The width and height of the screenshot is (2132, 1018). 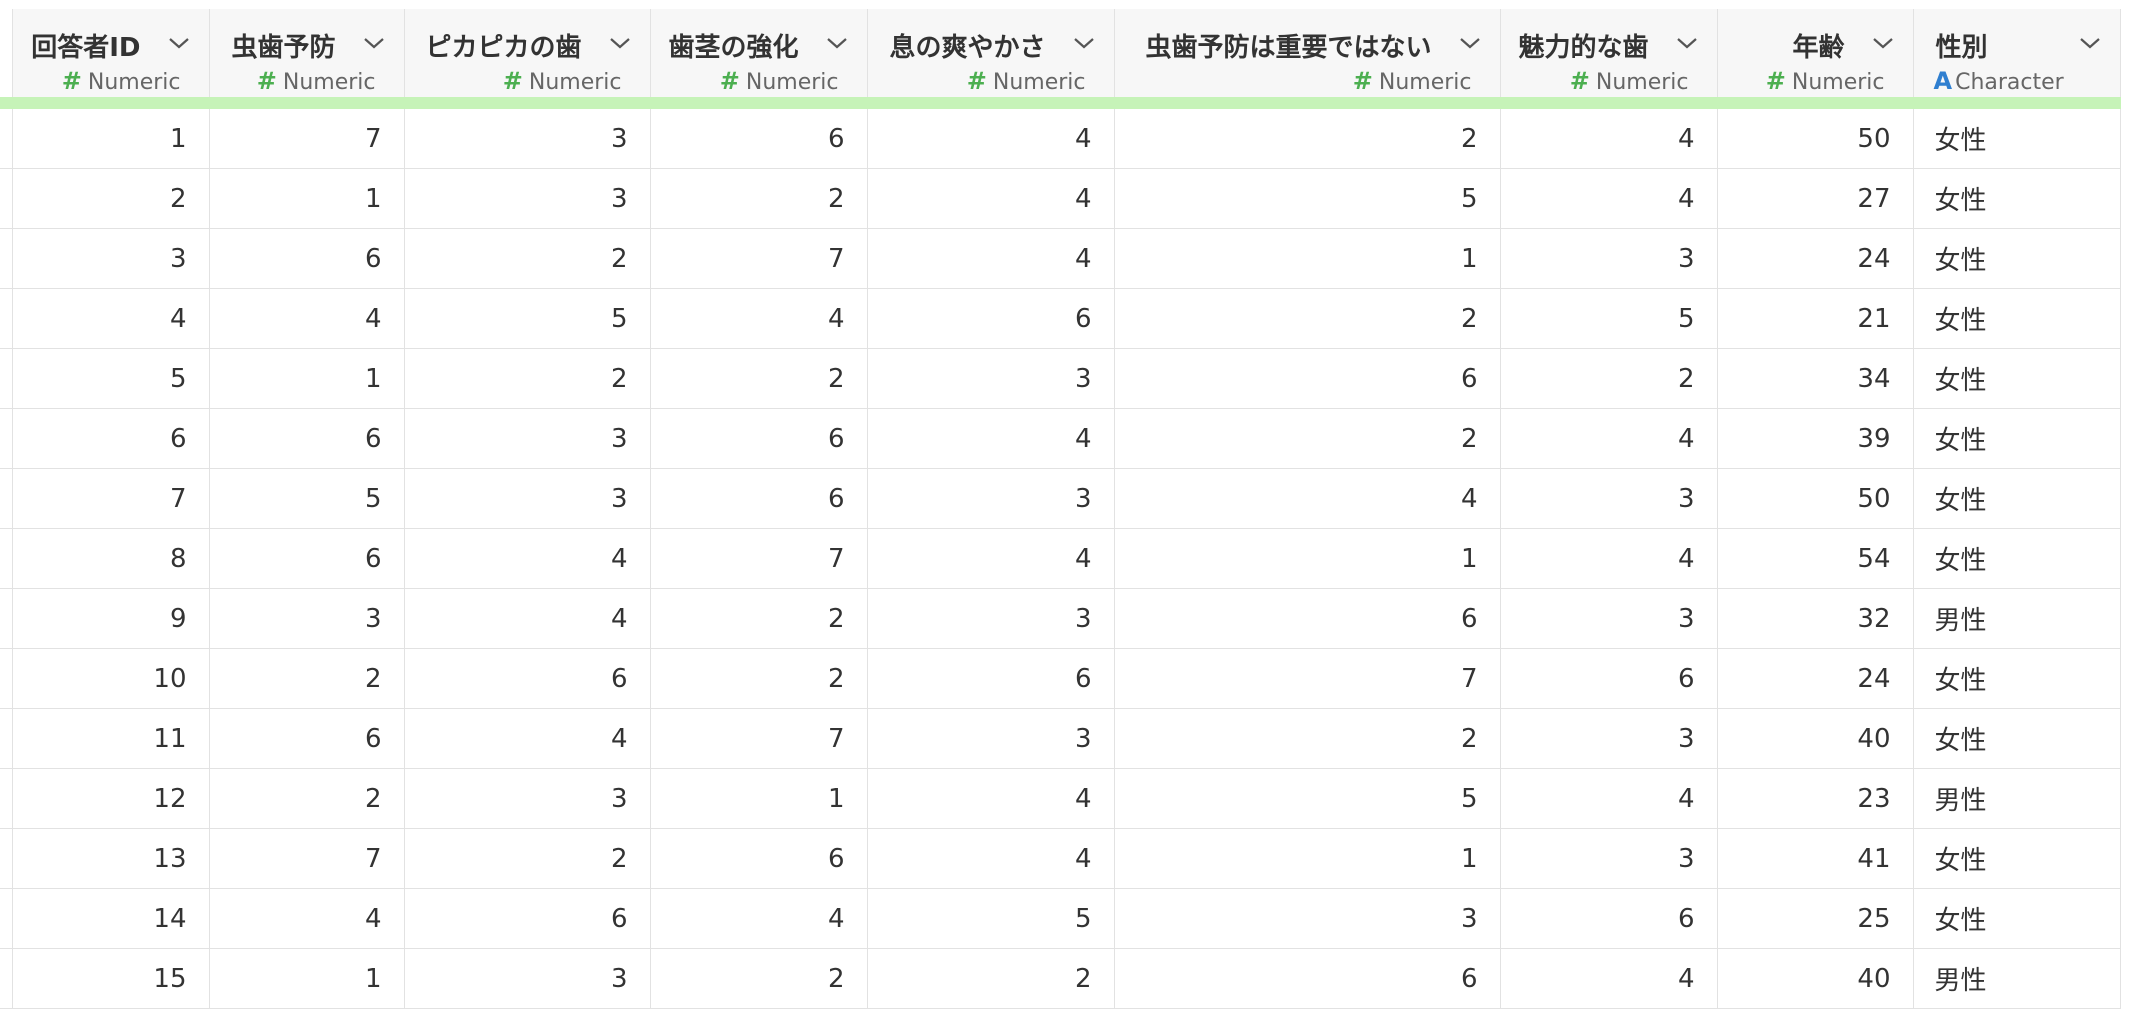 I want to click on table-cell-cavity-not-important: 4, so click(x=1307, y=498).